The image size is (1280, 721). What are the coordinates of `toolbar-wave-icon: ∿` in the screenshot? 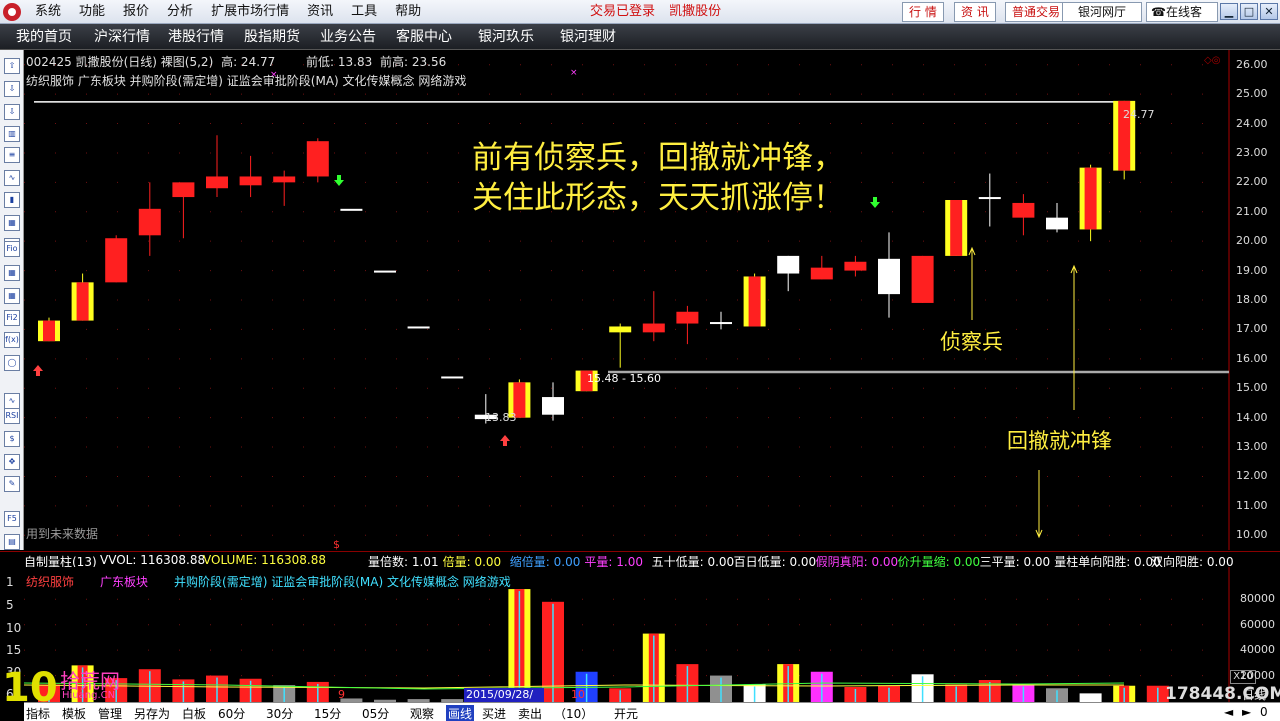 It's located at (12, 401).